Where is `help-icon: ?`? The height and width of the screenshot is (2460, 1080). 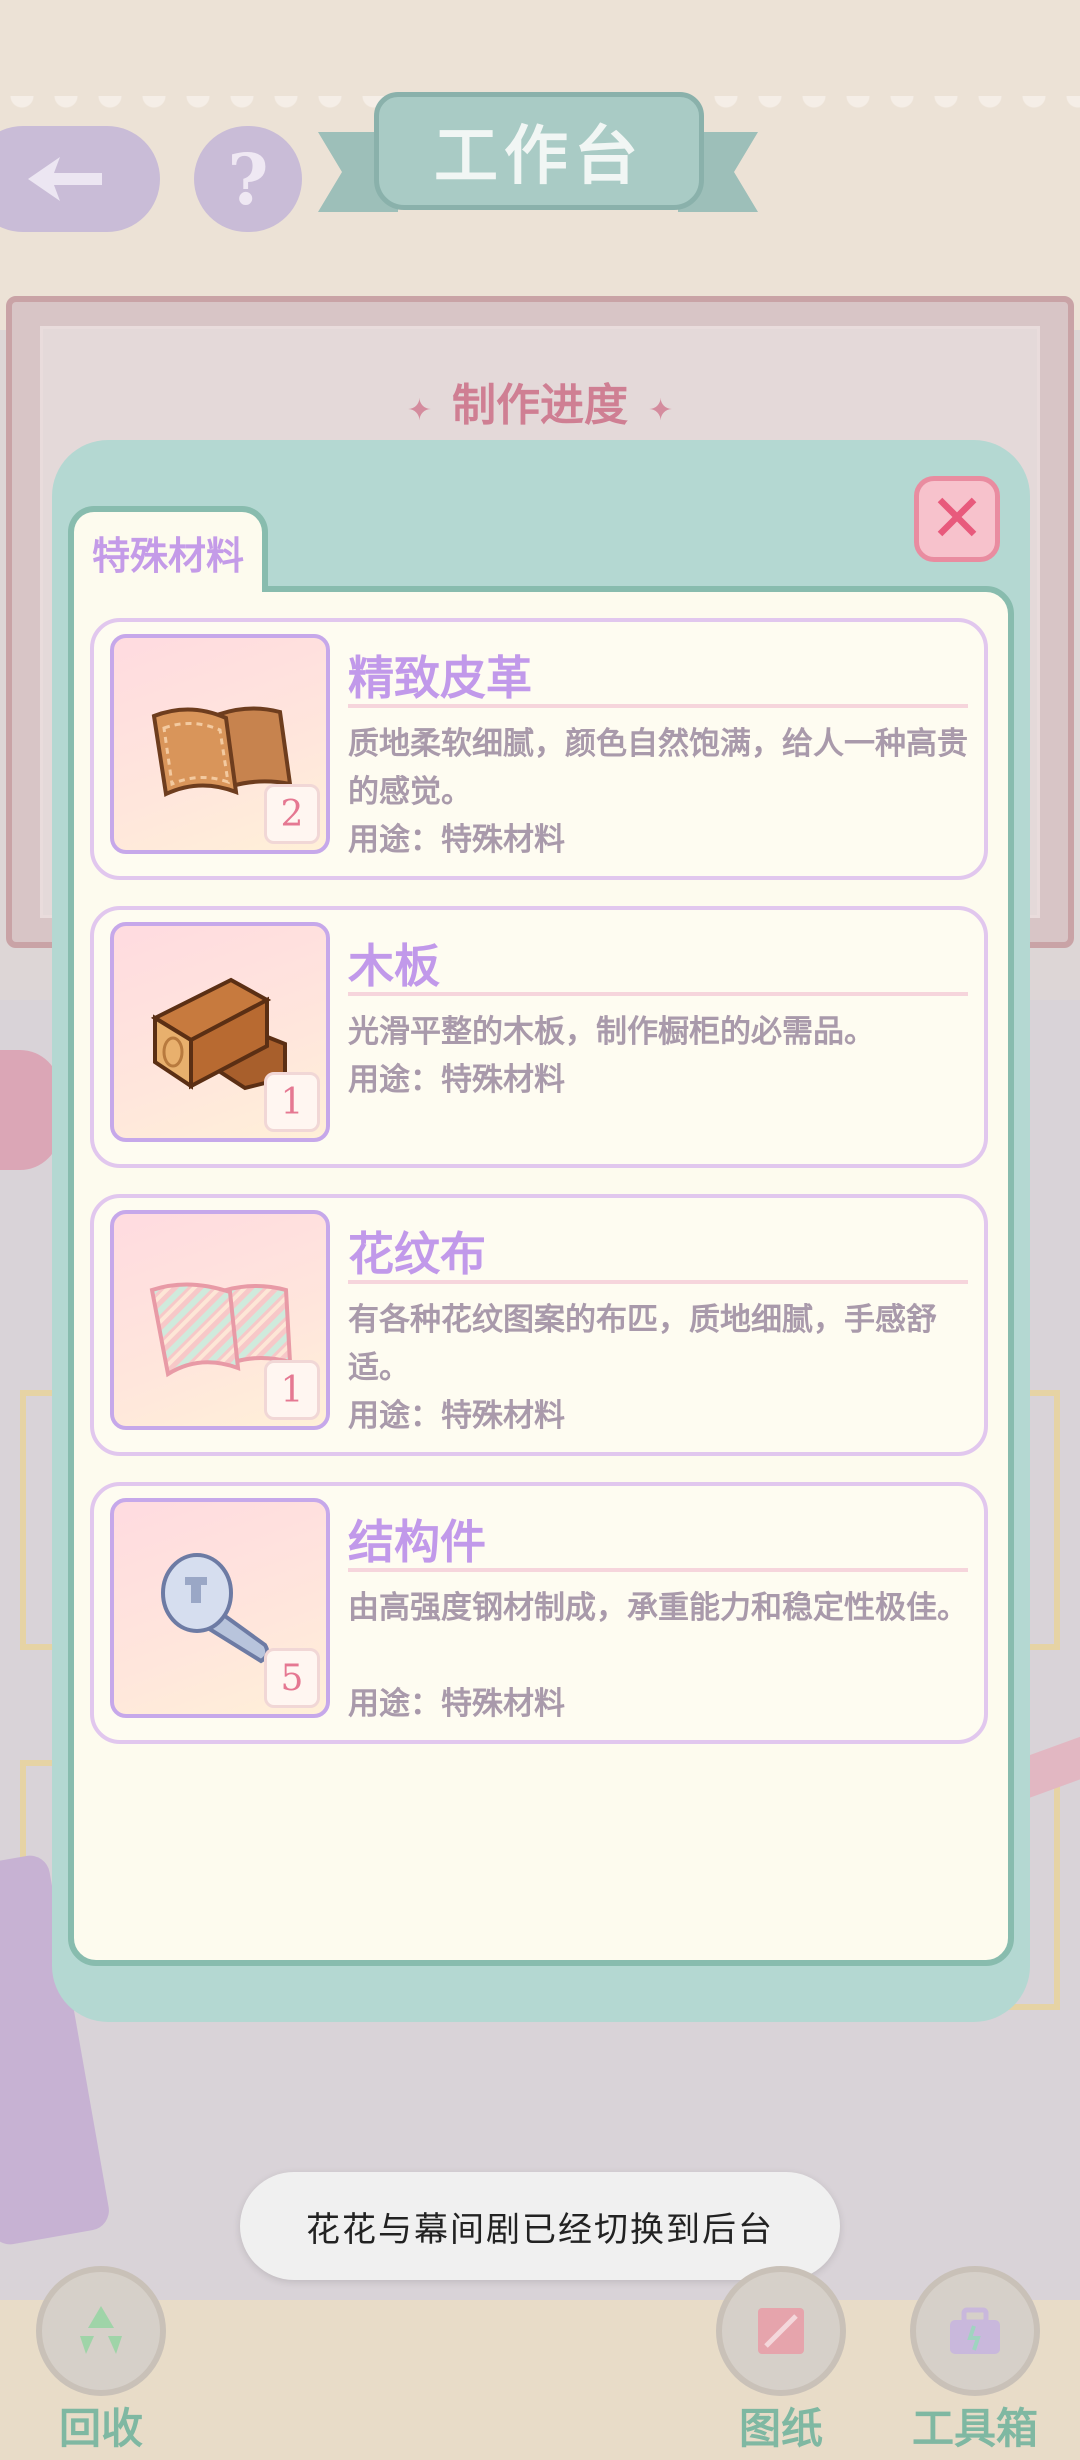
help-icon: ? is located at coordinates (248, 179).